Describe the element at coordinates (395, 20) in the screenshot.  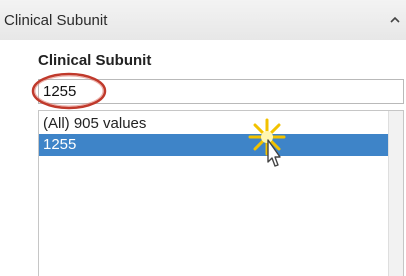
I see `chevron-up-icon` at that location.